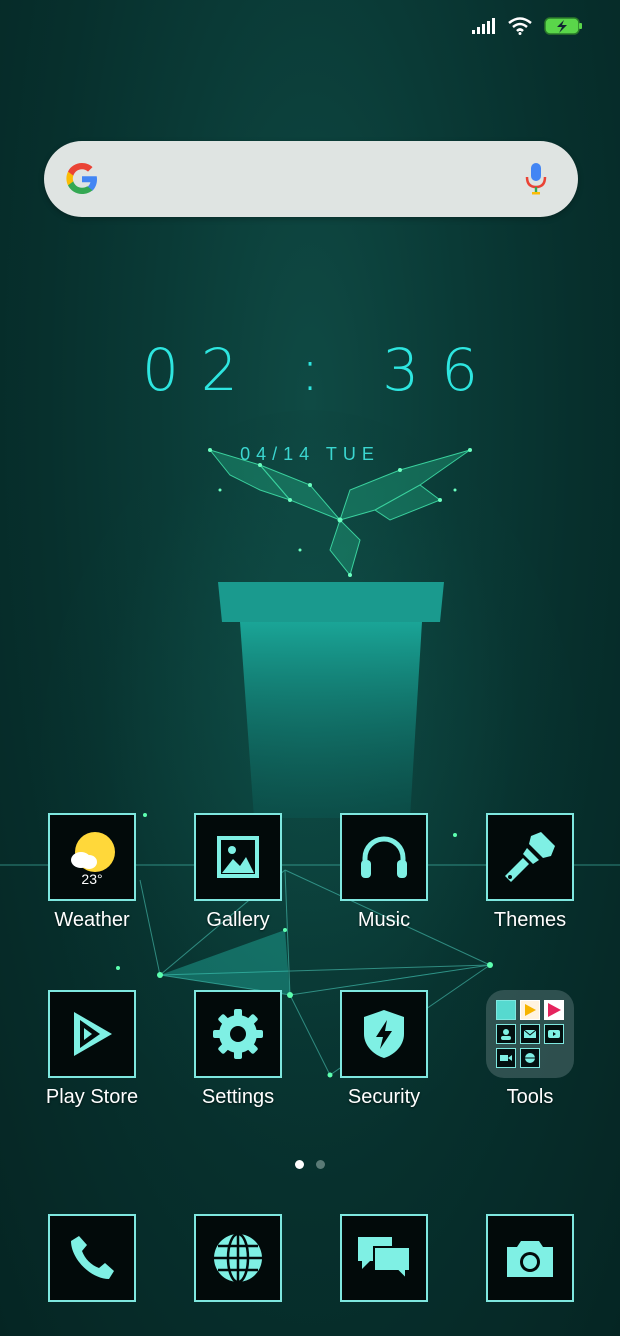 The image size is (620, 1336). What do you see at coordinates (340, 512) in the screenshot?
I see `plant-sprout-graphic` at bounding box center [340, 512].